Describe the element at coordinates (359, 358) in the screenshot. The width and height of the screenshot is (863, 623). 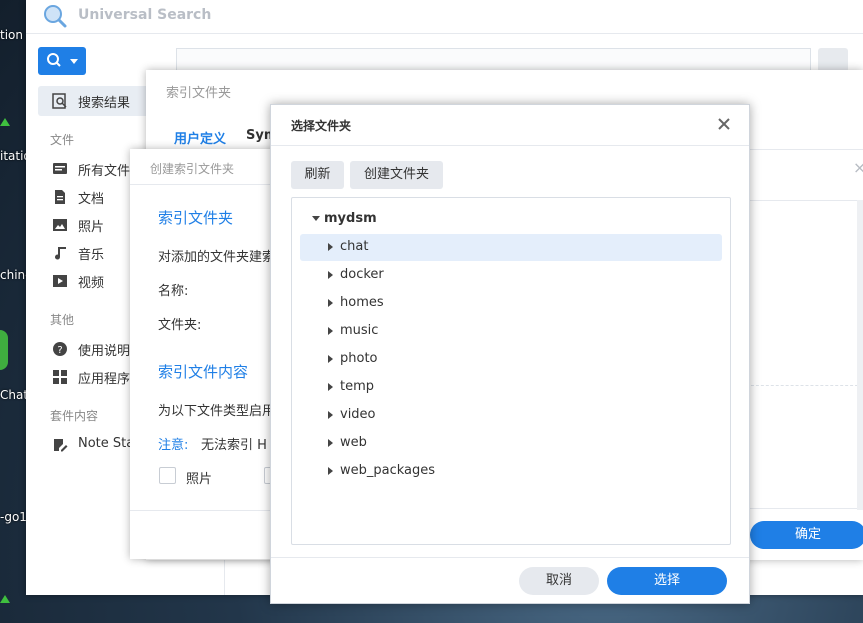
I see `tree-item-label: photo` at that location.